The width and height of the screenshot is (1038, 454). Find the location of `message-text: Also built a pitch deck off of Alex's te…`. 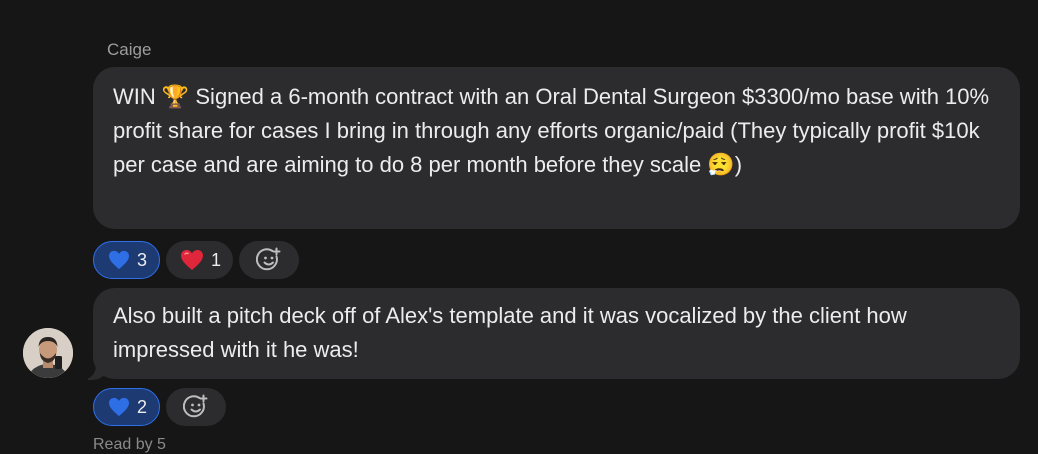

message-text: Also built a pitch deck off of Alex's te… is located at coordinates (510, 332).